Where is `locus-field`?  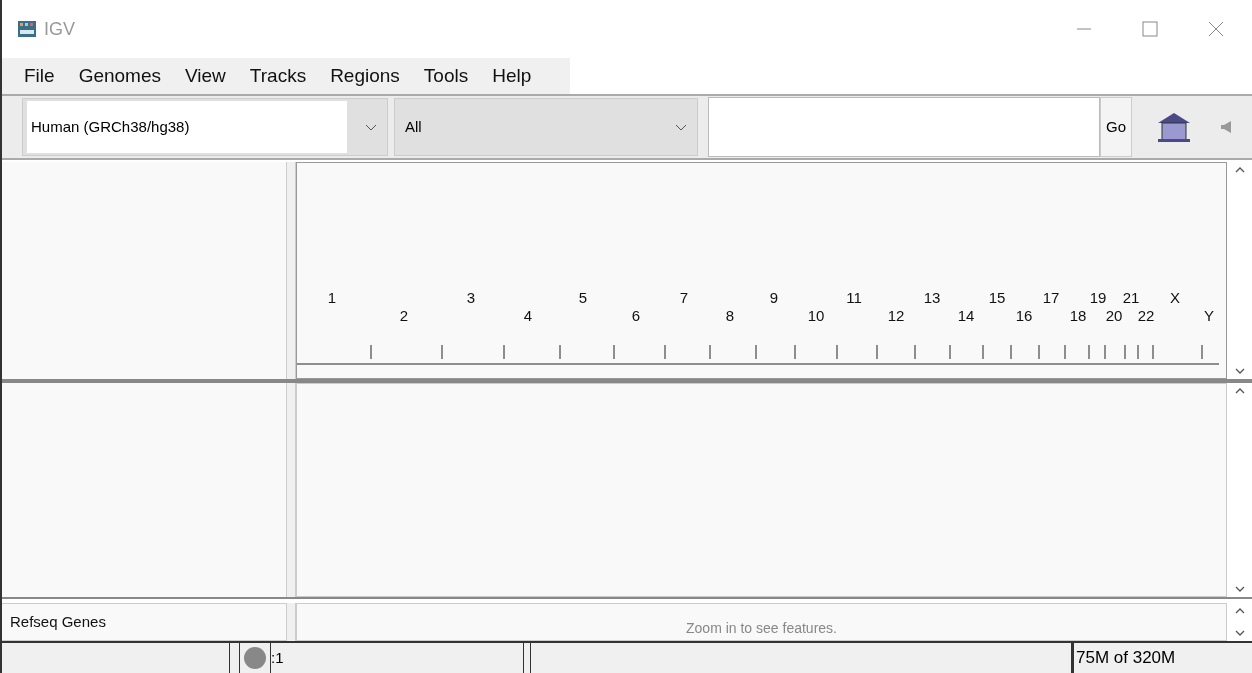 locus-field is located at coordinates (904, 127).